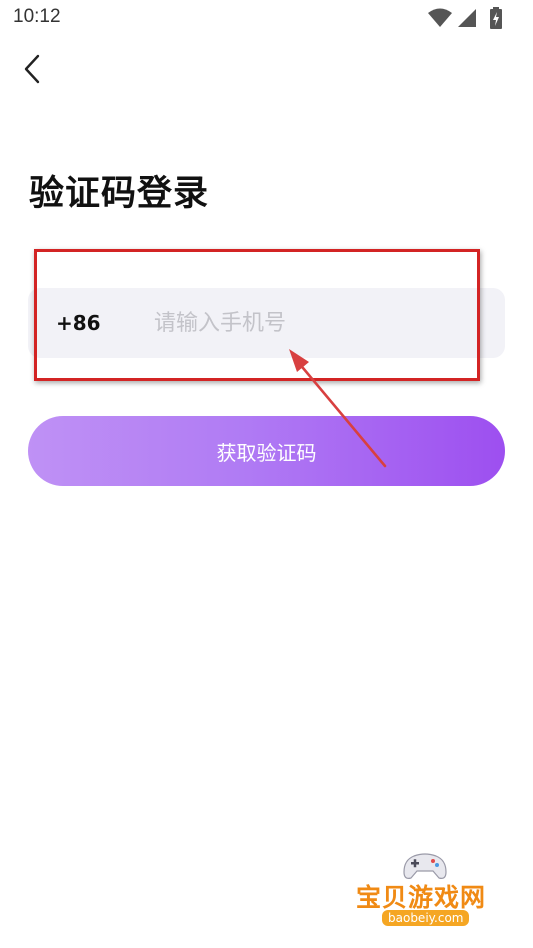 The width and height of the screenshot is (533, 948). Describe the element at coordinates (426, 918) in the screenshot. I see `watermark-url: baobeiy.com` at that location.